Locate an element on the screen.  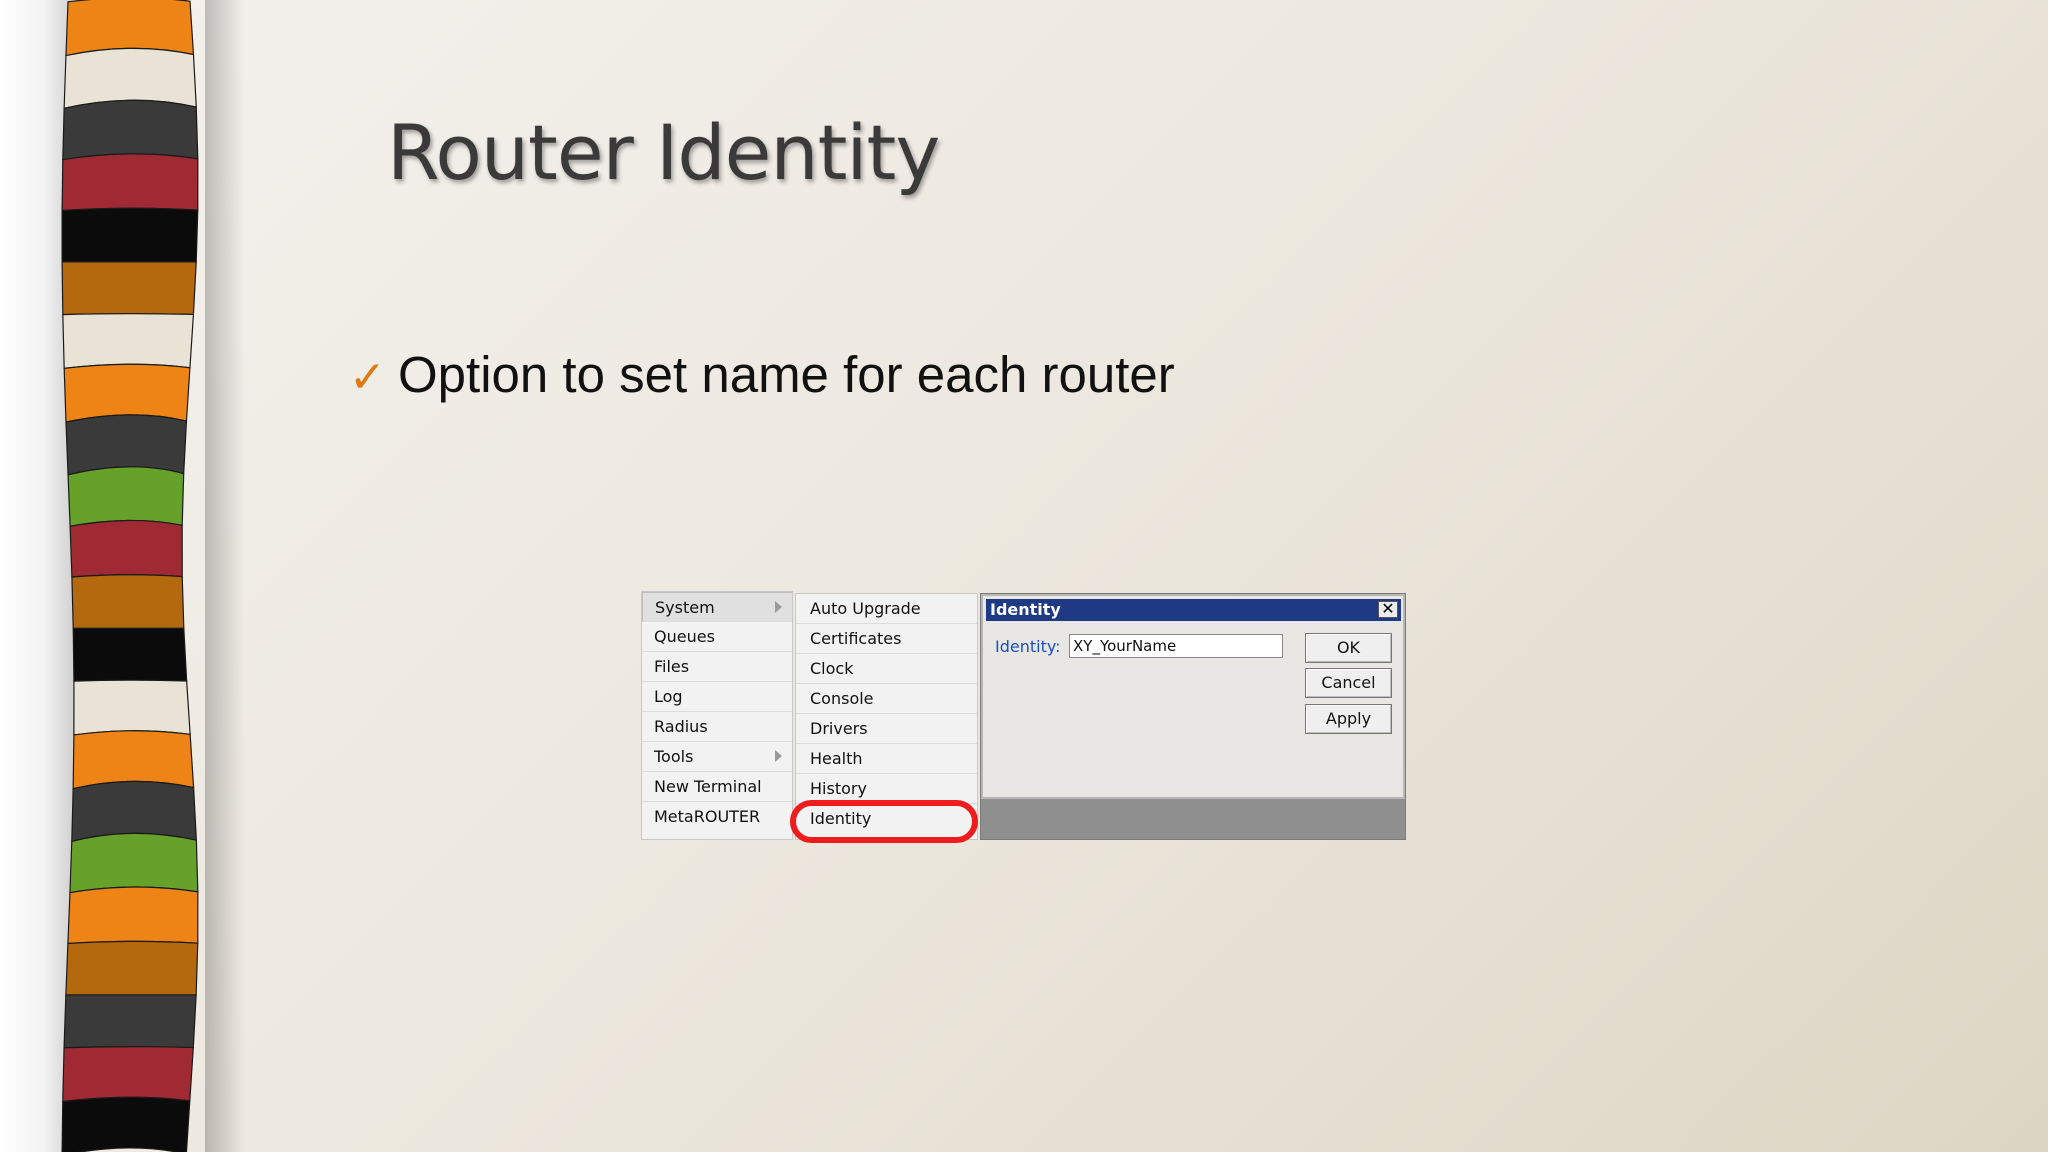
bullet-text: Option to set name for each router is located at coordinates (786, 374).